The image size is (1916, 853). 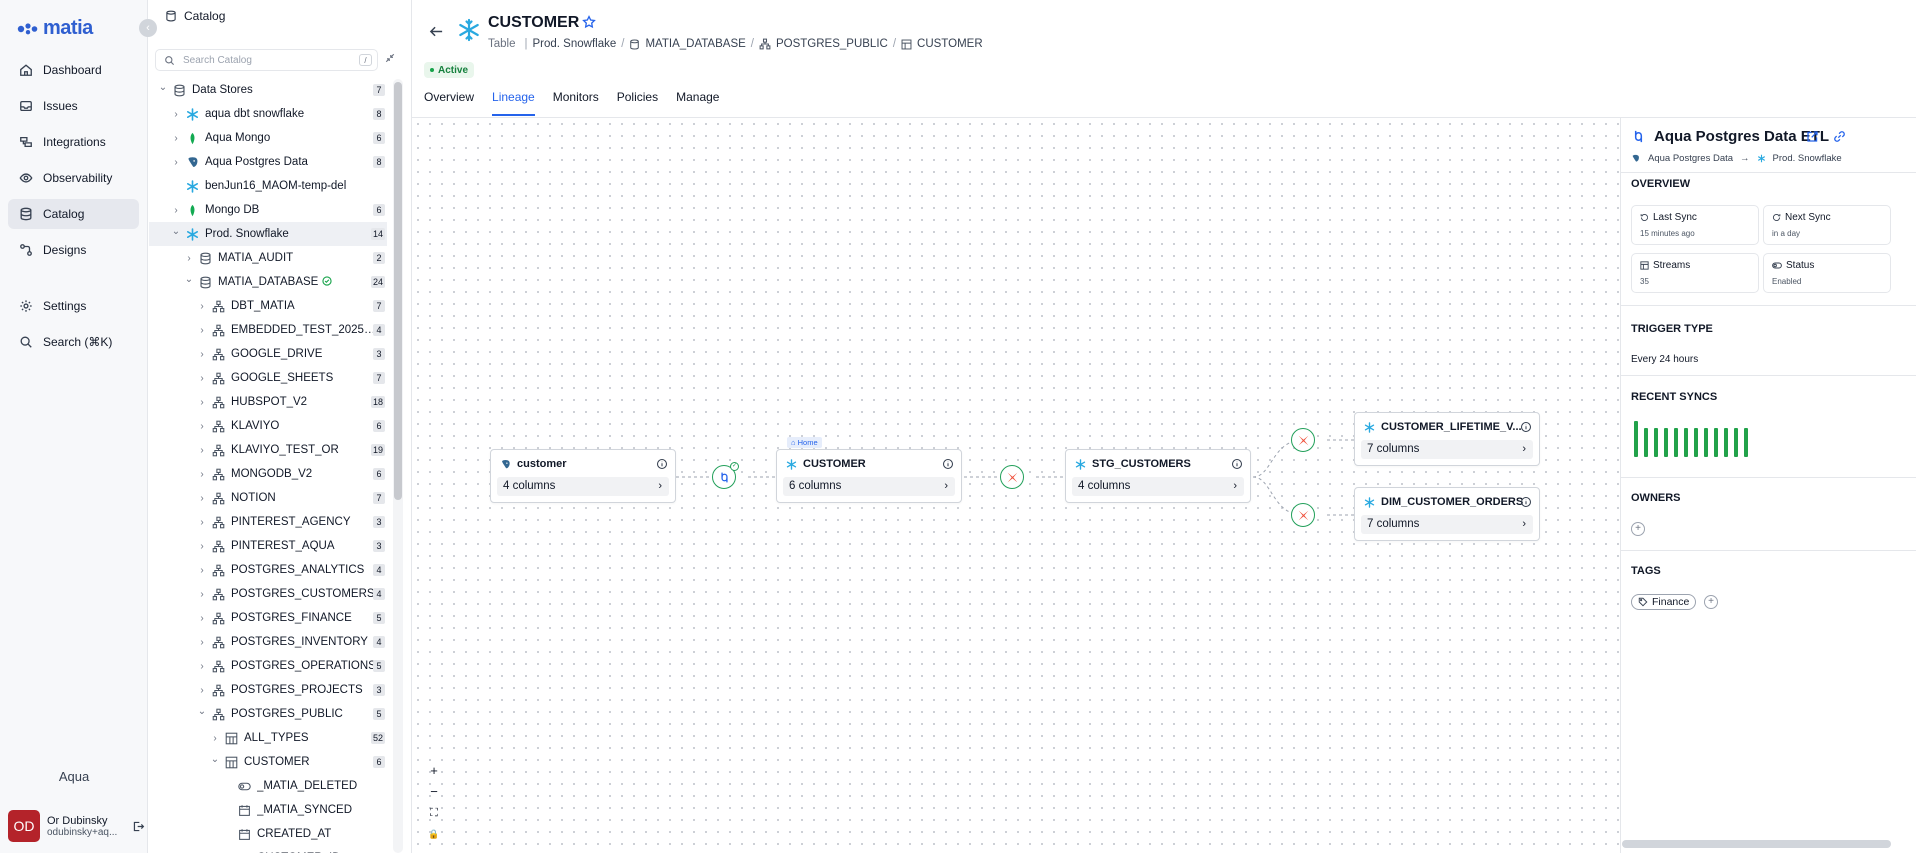 What do you see at coordinates (268, 762) in the screenshot?
I see `tree-item: ⌄ CUSTOMER 6` at bounding box center [268, 762].